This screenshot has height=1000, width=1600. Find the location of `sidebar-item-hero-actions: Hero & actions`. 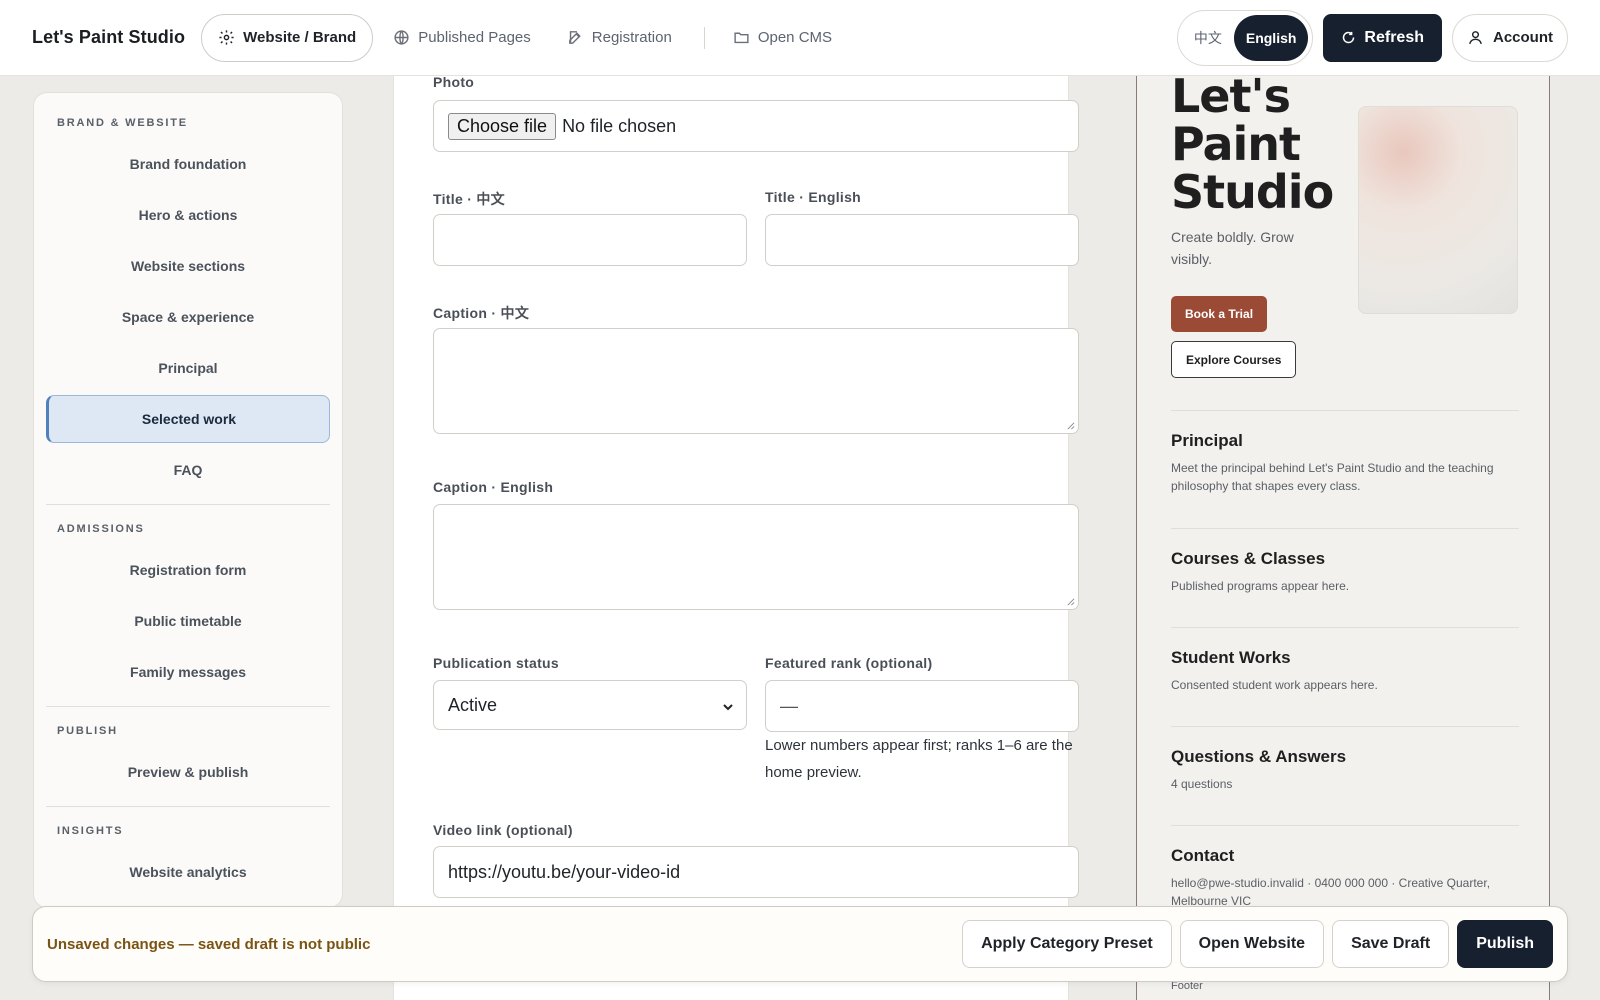

sidebar-item-hero-actions: Hero & actions is located at coordinates (188, 215).